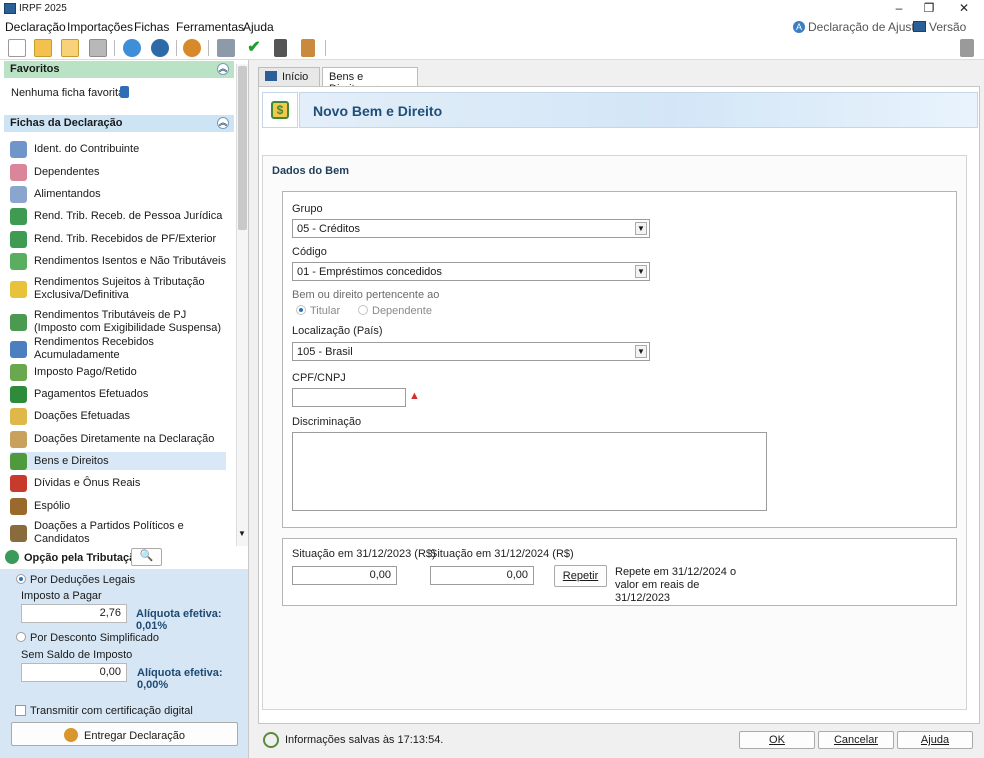 This screenshot has width=984, height=758. Describe the element at coordinates (363, 310) in the screenshot. I see `dependente-radio` at that location.